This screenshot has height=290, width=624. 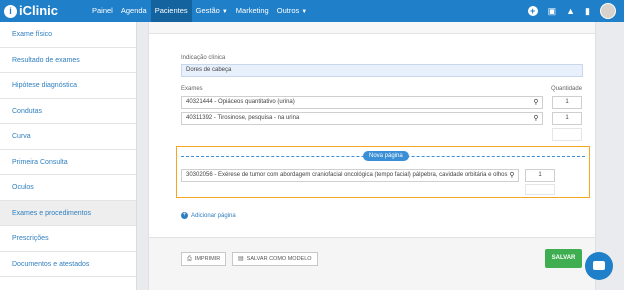 I want to click on chat-bubble-icon, so click(x=599, y=265).